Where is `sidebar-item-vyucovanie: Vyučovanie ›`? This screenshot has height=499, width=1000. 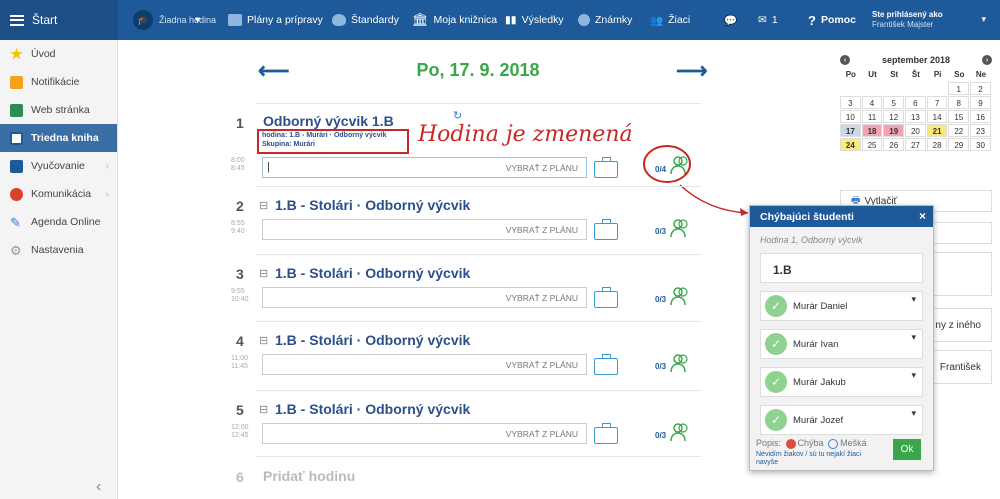 sidebar-item-vyucovanie: Vyučovanie › is located at coordinates (58, 166).